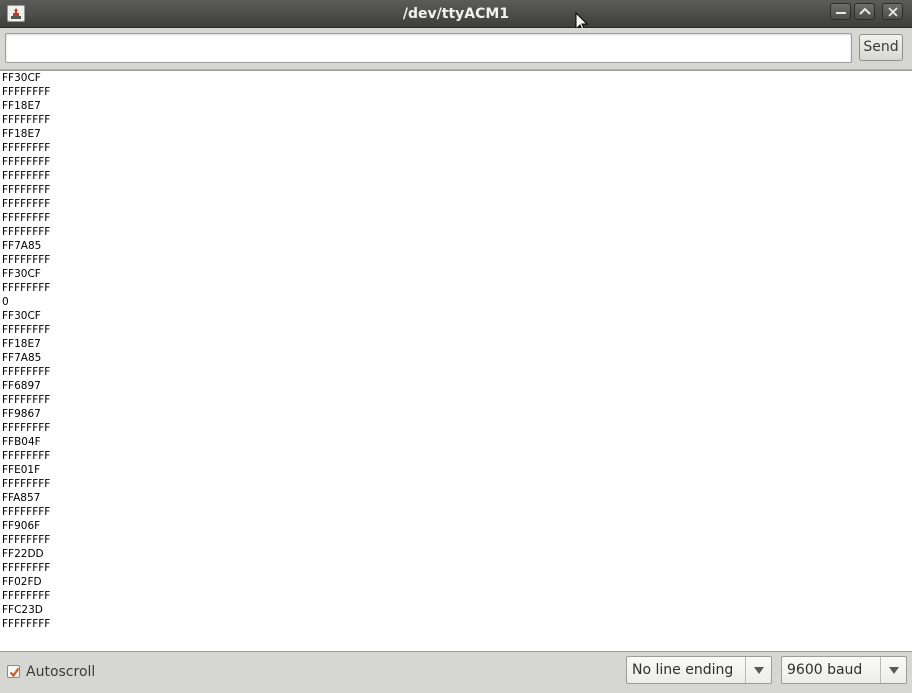  What do you see at coordinates (825, 670) in the screenshot?
I see `baud-rate-value: 9600 baud` at bounding box center [825, 670].